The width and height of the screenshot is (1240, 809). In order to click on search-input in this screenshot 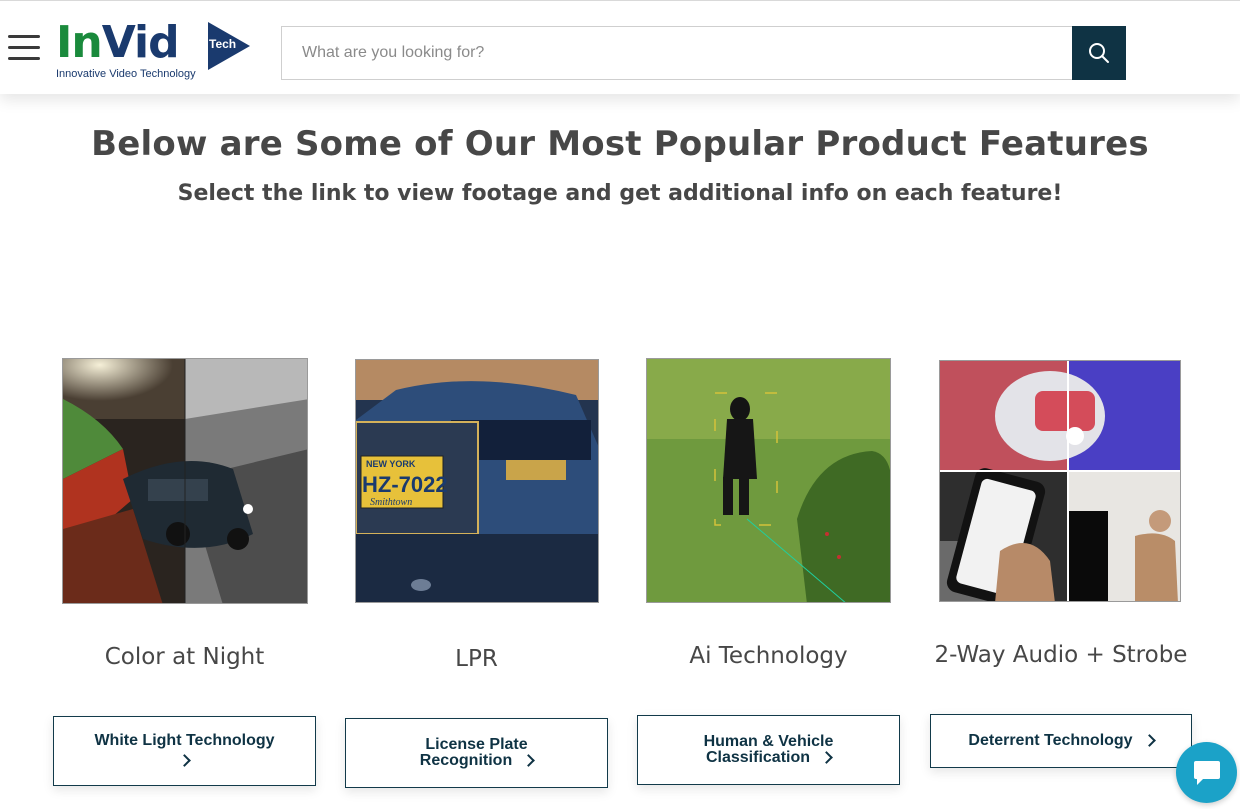, I will do `click(678, 53)`.